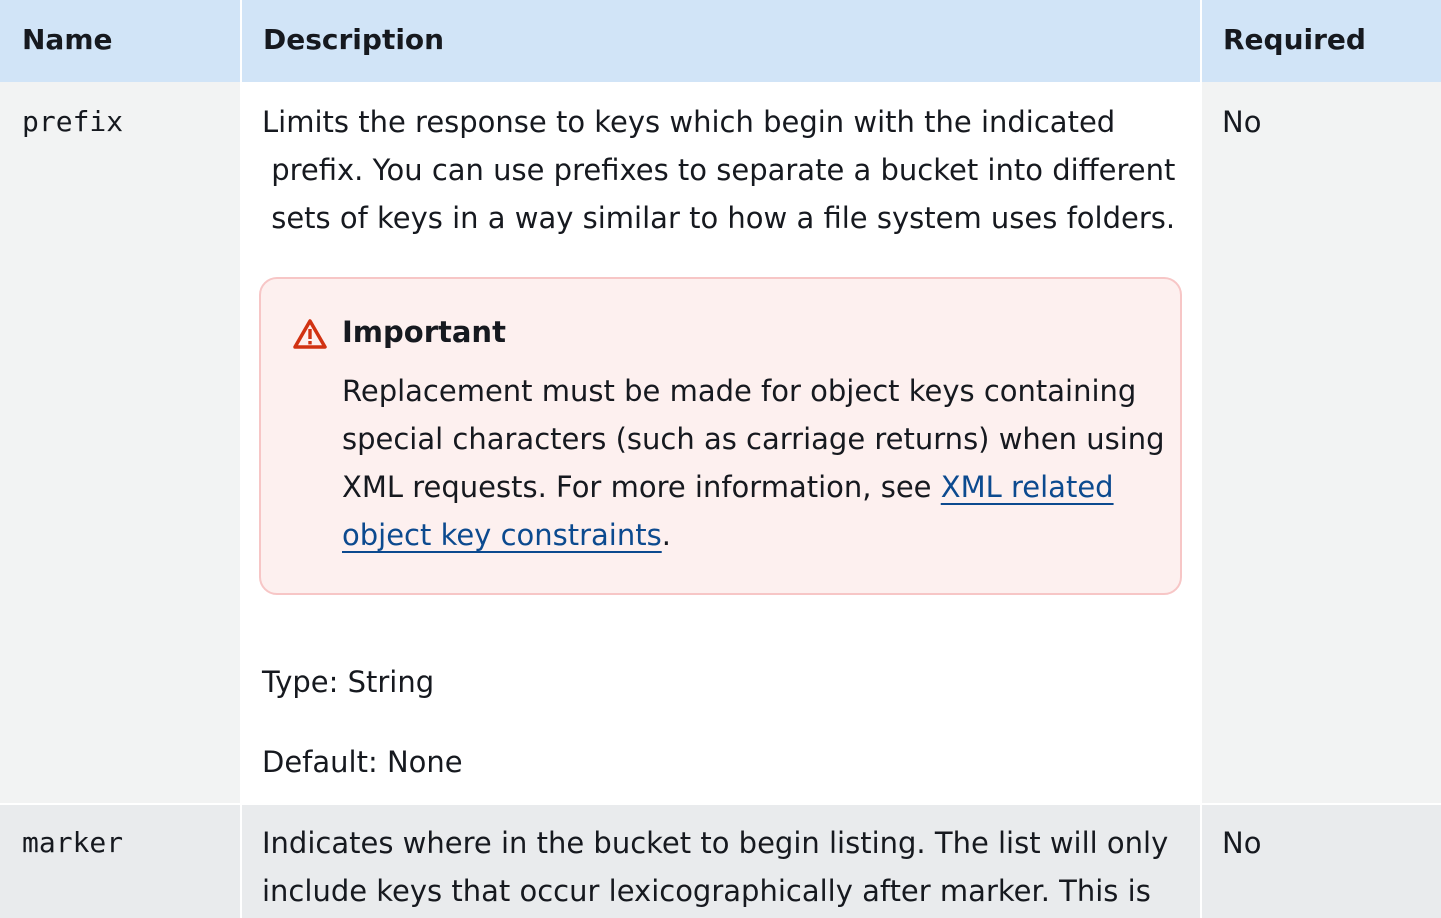 The height and width of the screenshot is (918, 1441). What do you see at coordinates (354, 39) in the screenshot?
I see `column-header-description: Description` at bounding box center [354, 39].